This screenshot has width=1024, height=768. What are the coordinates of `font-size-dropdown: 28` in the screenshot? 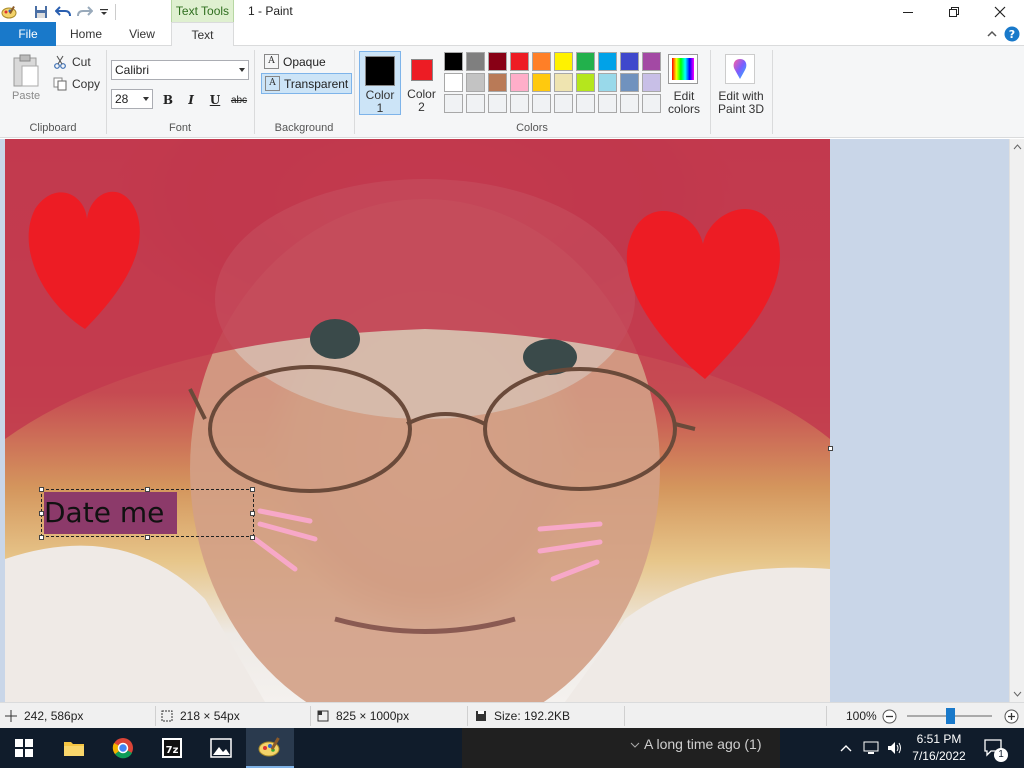 It's located at (132, 99).